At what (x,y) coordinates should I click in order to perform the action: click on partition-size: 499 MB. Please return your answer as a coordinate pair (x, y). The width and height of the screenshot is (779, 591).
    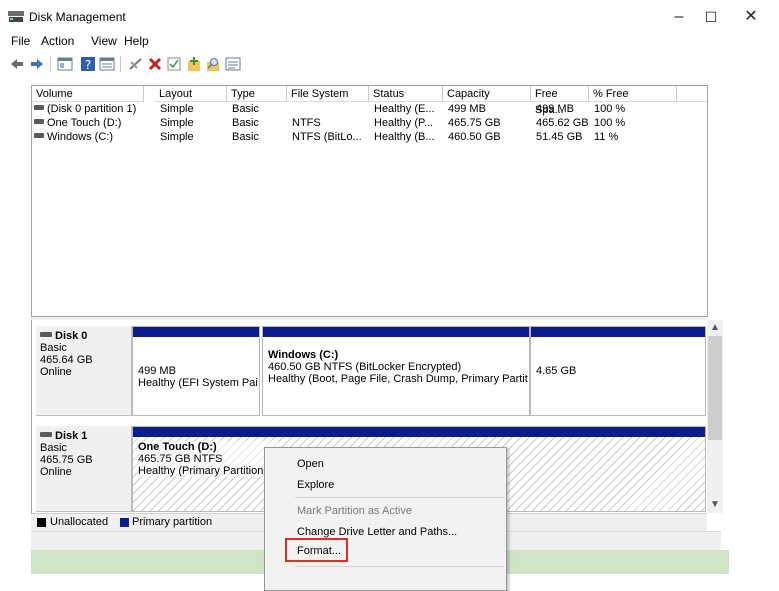
    Looking at the image, I should click on (157, 371).